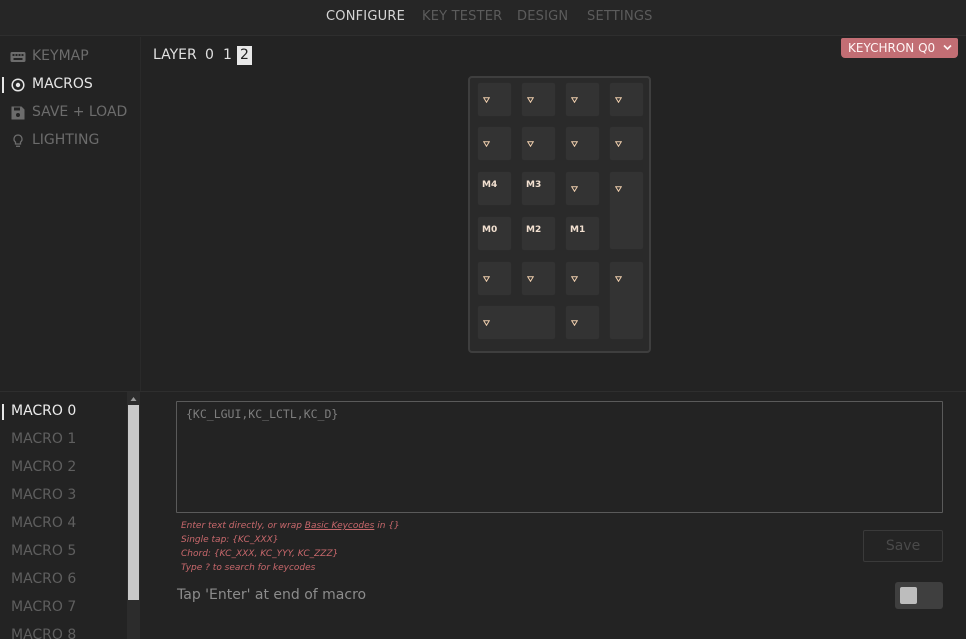 This screenshot has height=639, width=966. I want to click on macro-list-item: MACRO 2, so click(43, 467).